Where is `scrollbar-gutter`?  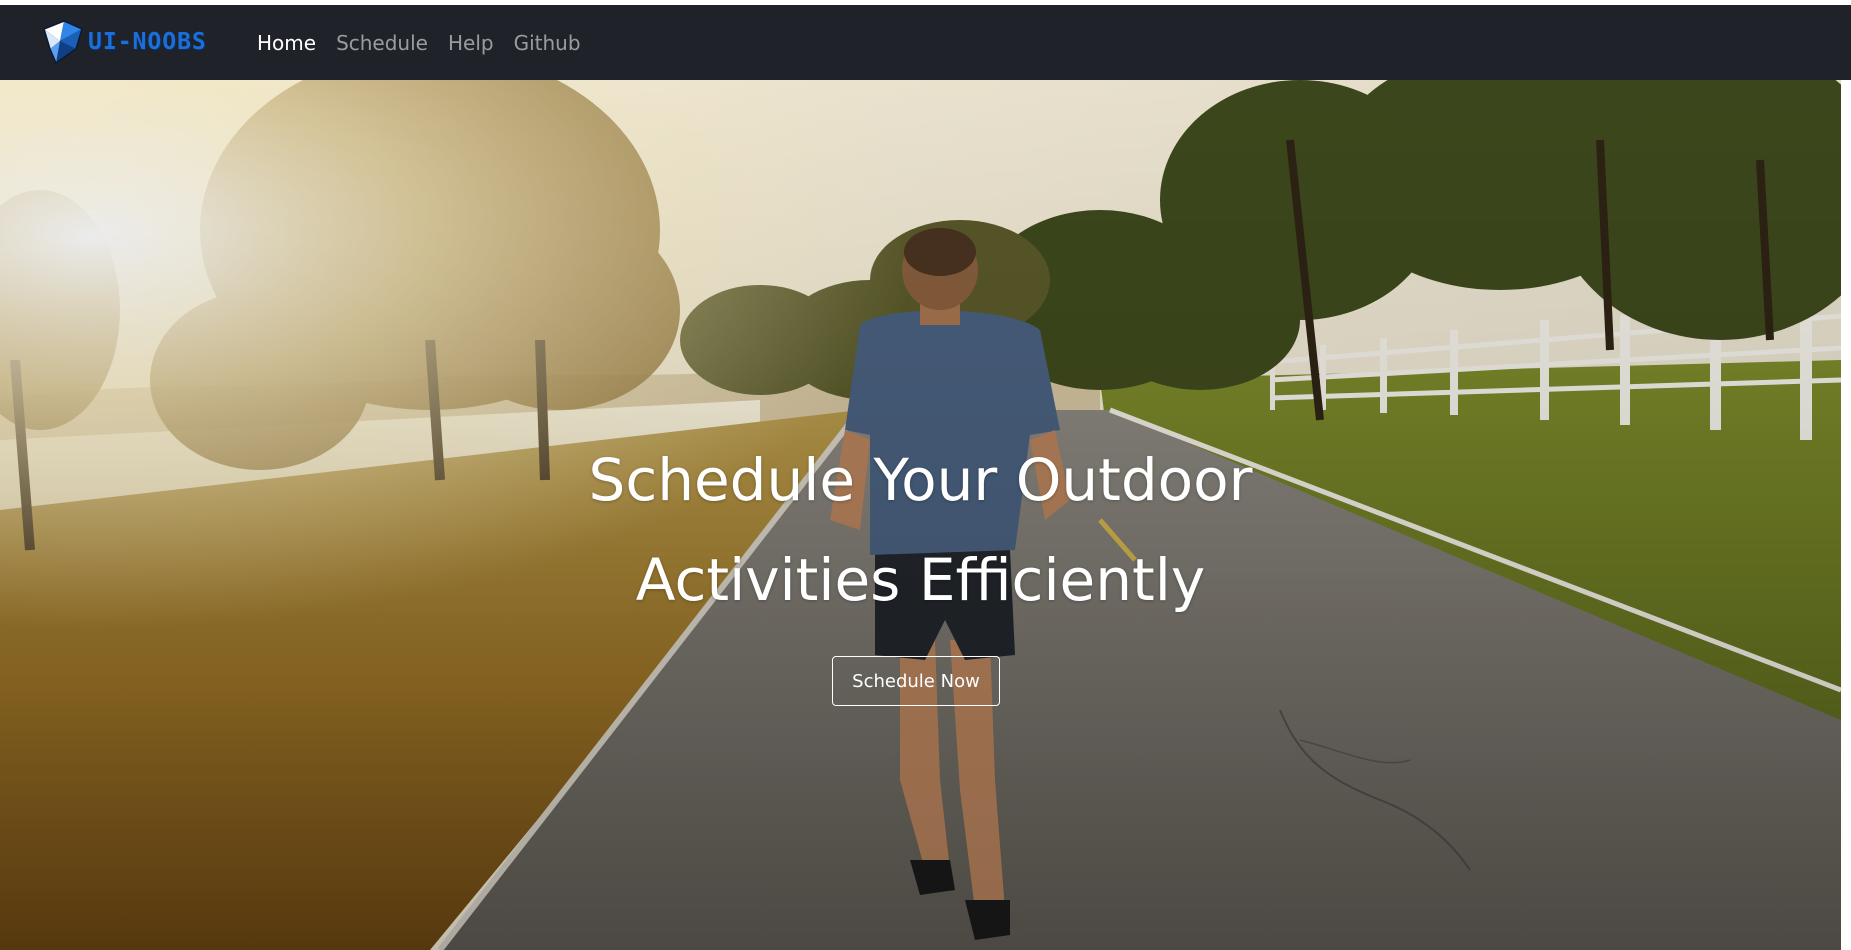
scrollbar-gutter is located at coordinates (1846, 515).